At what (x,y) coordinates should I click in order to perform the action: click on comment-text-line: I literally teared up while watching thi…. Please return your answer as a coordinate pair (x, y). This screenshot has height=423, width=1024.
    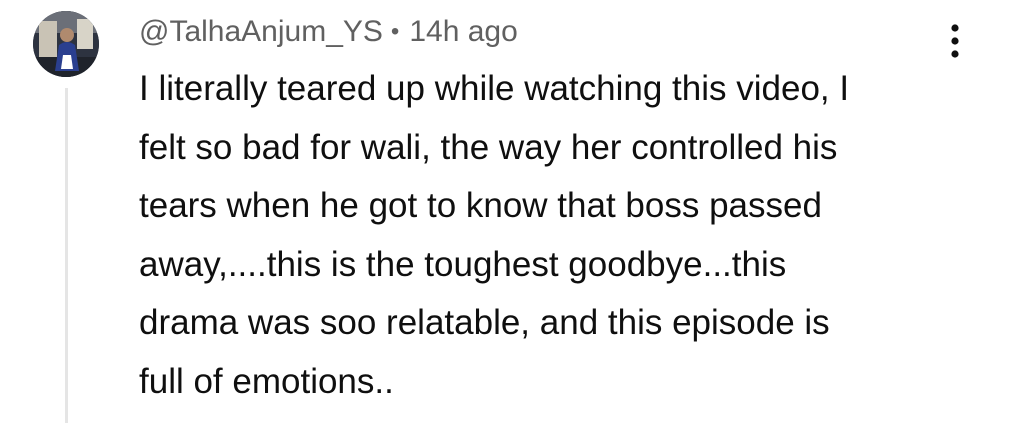
    Looking at the image, I should click on (494, 88).